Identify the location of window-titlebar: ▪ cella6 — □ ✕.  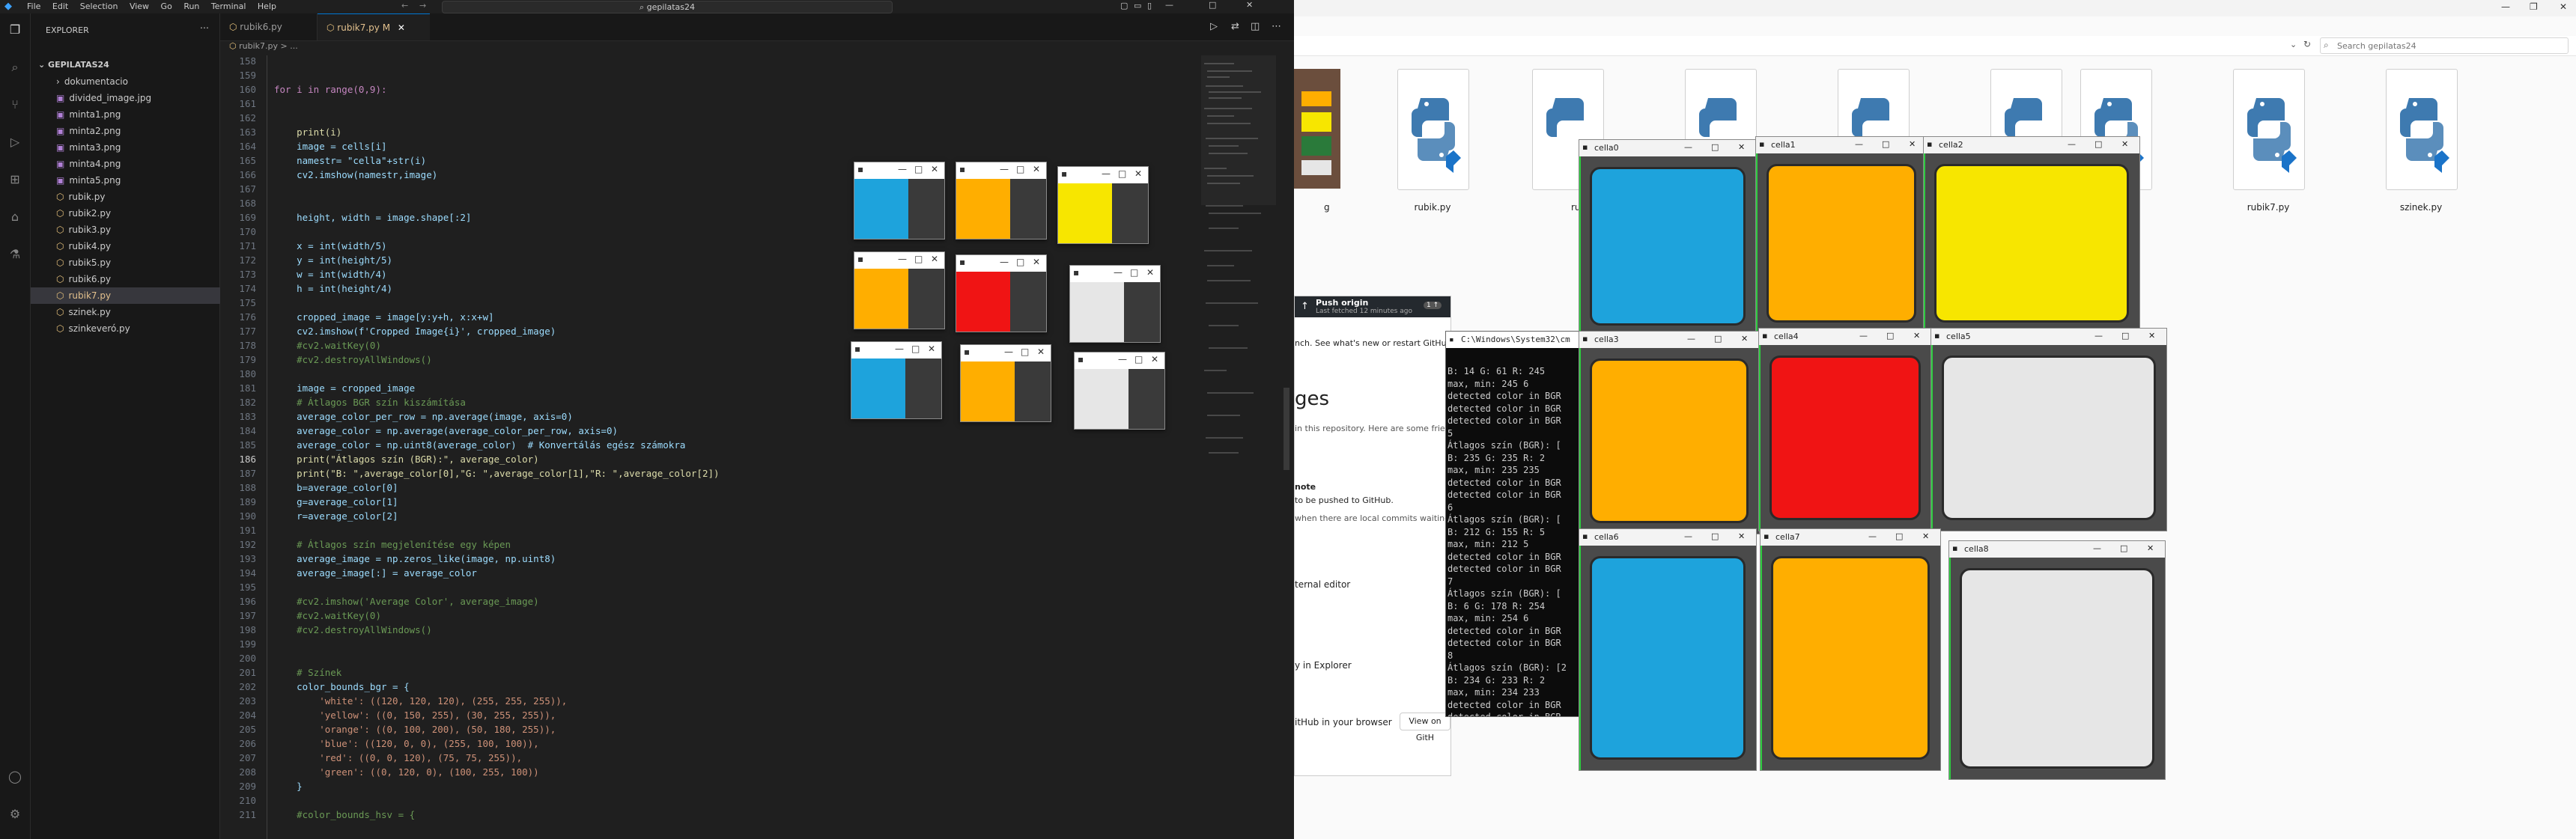
(1667, 537).